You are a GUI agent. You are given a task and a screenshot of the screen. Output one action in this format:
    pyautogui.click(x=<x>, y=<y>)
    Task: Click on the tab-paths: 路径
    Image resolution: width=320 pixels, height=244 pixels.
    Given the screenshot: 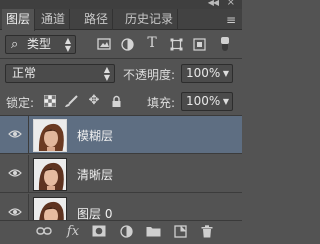 What is the action you would take?
    pyautogui.click(x=97, y=19)
    